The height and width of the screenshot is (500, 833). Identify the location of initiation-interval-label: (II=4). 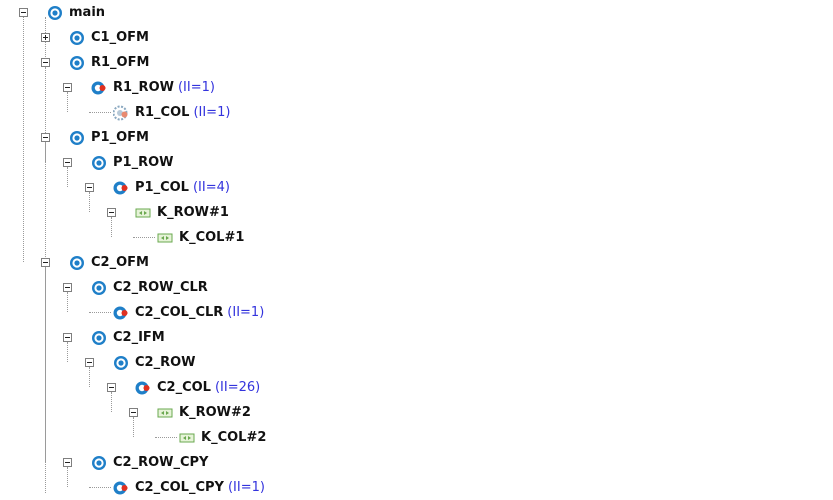
(211, 187).